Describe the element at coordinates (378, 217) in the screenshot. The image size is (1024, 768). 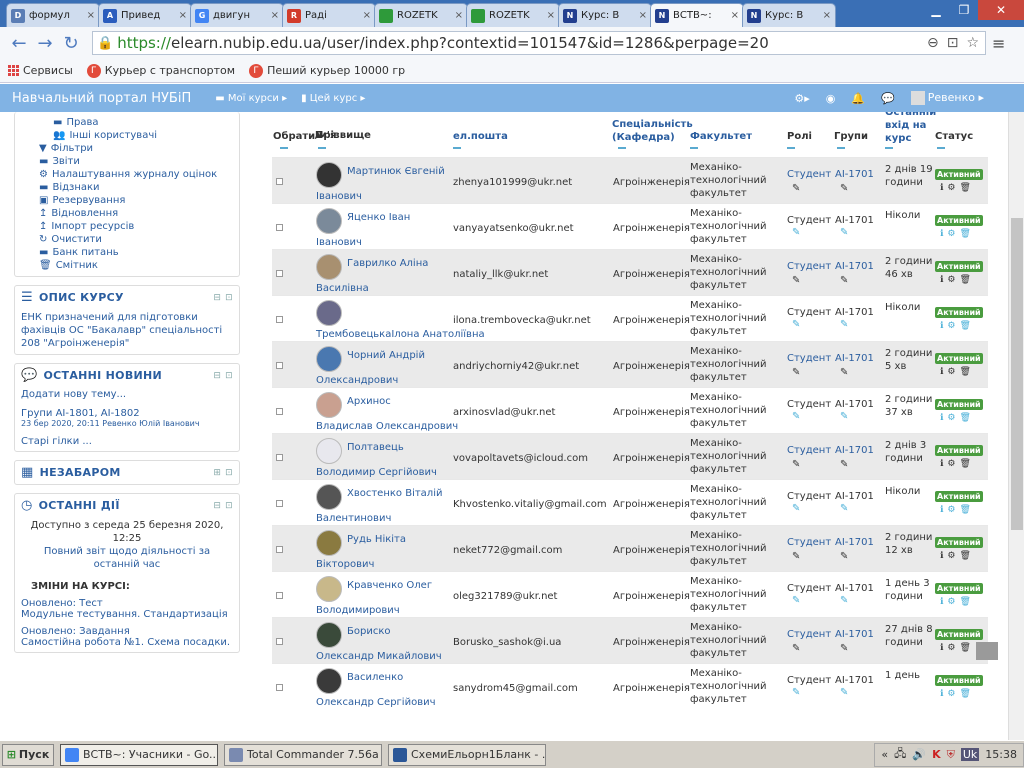
I see `user-name-link: Яценко Іван` at that location.